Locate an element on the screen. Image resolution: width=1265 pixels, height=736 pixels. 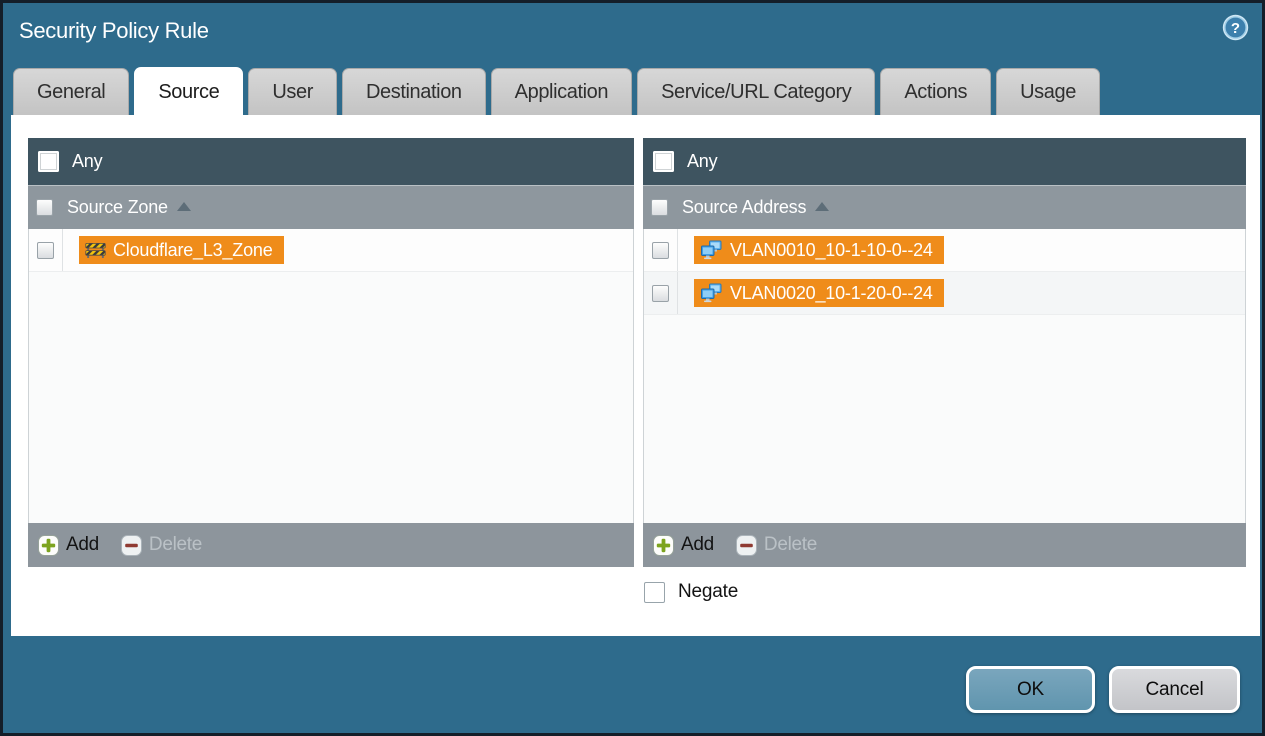
cancel-button: Cancel is located at coordinates (1174, 689).